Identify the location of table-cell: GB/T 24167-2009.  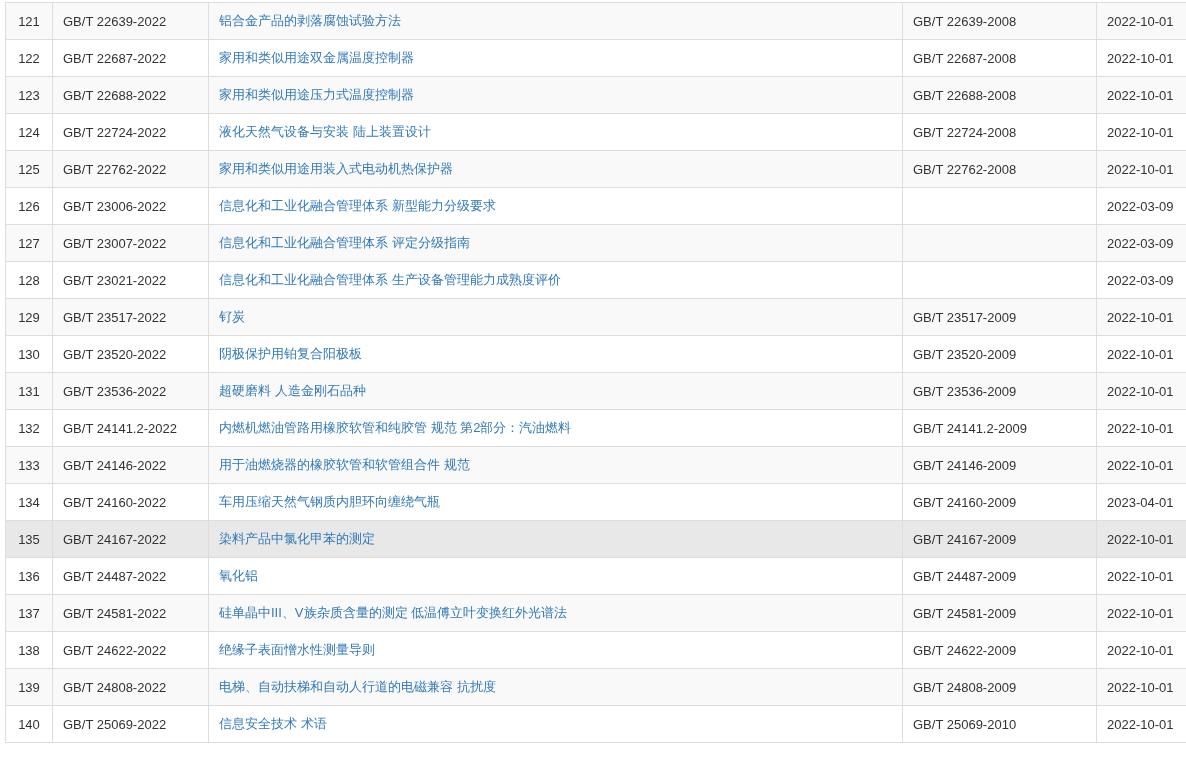
(999, 539).